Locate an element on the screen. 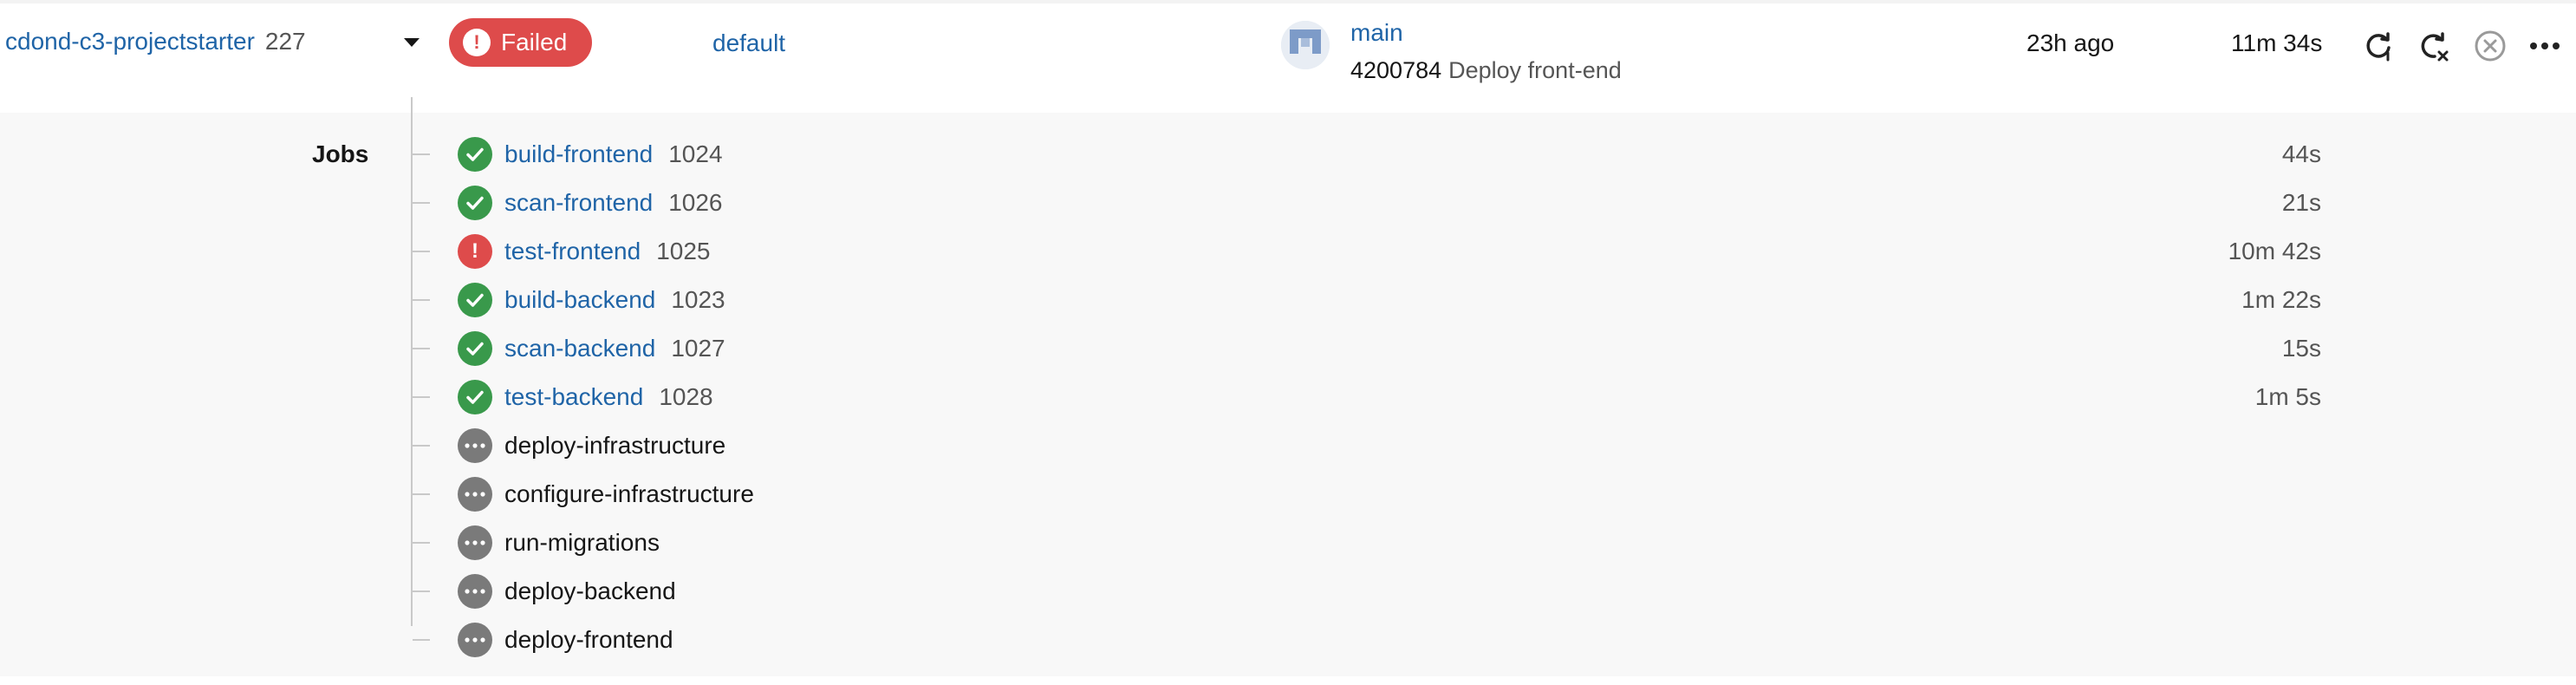  job-item: deploy-backend is located at coordinates (567, 591).